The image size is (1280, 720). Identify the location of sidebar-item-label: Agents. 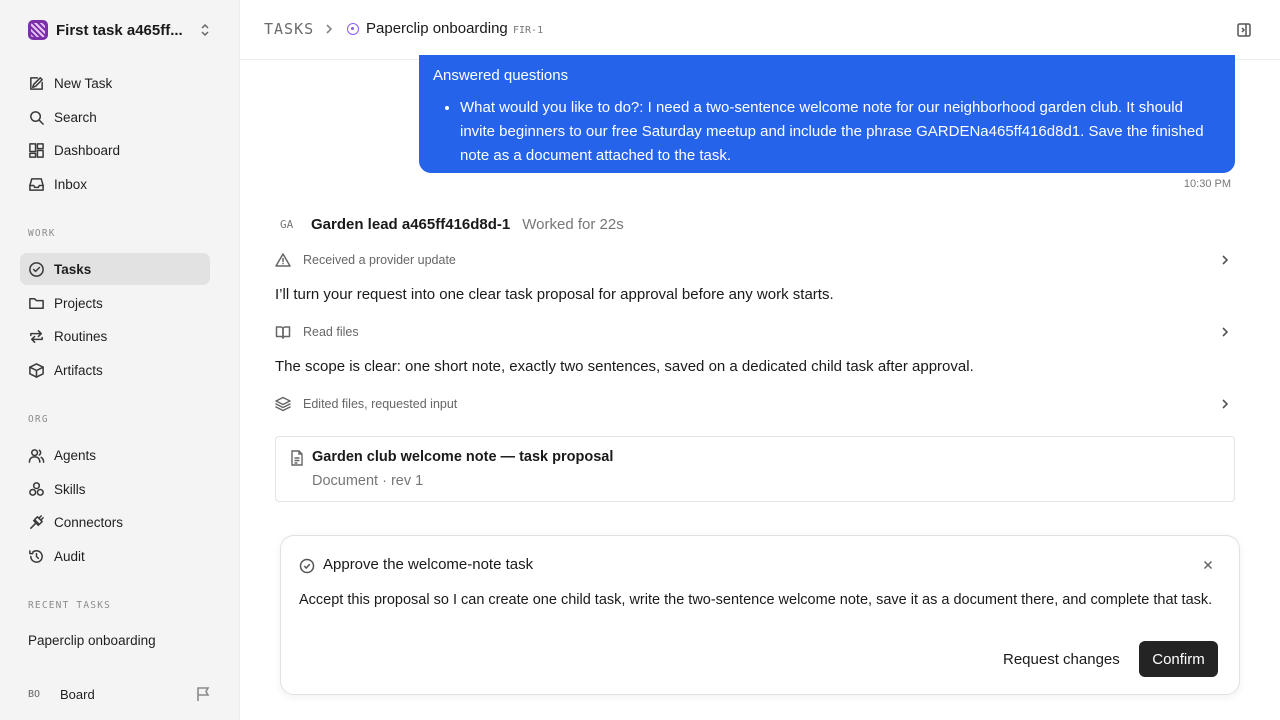
(75, 455).